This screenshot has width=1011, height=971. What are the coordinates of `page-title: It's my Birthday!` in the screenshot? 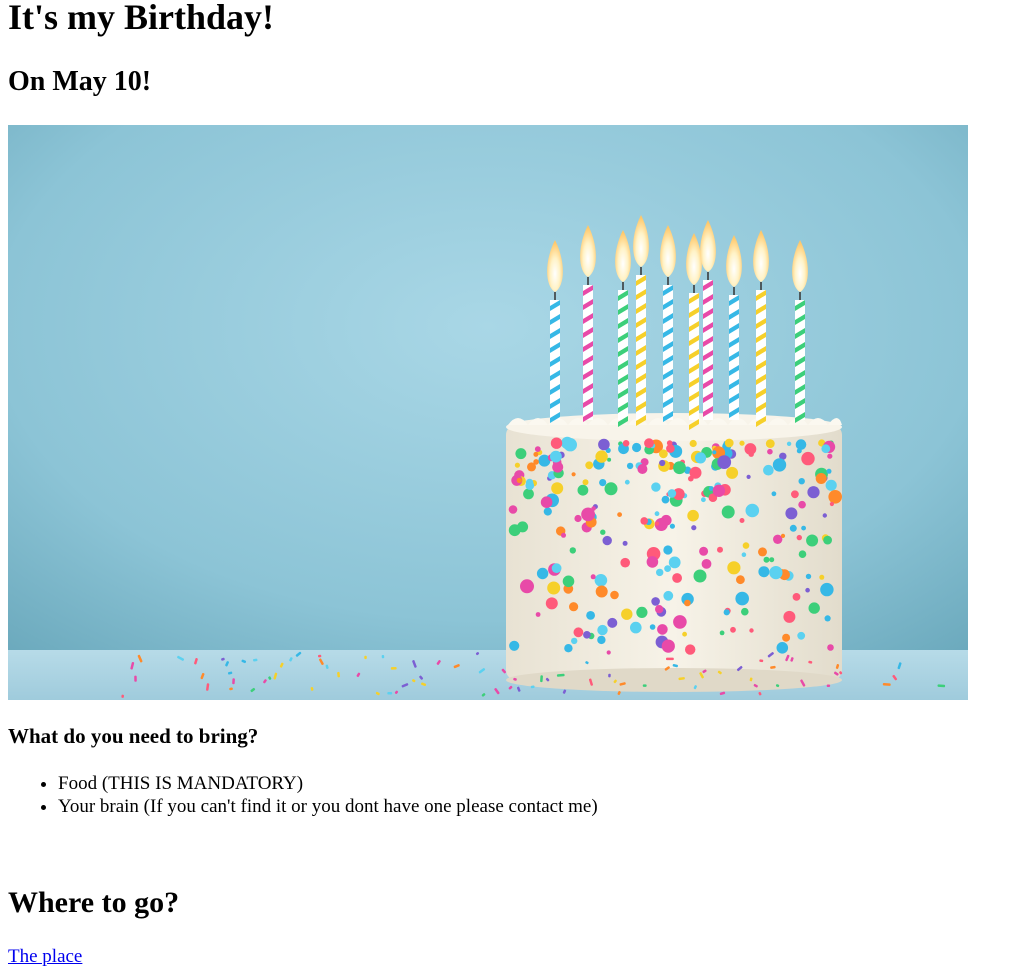 It's located at (141, 18).